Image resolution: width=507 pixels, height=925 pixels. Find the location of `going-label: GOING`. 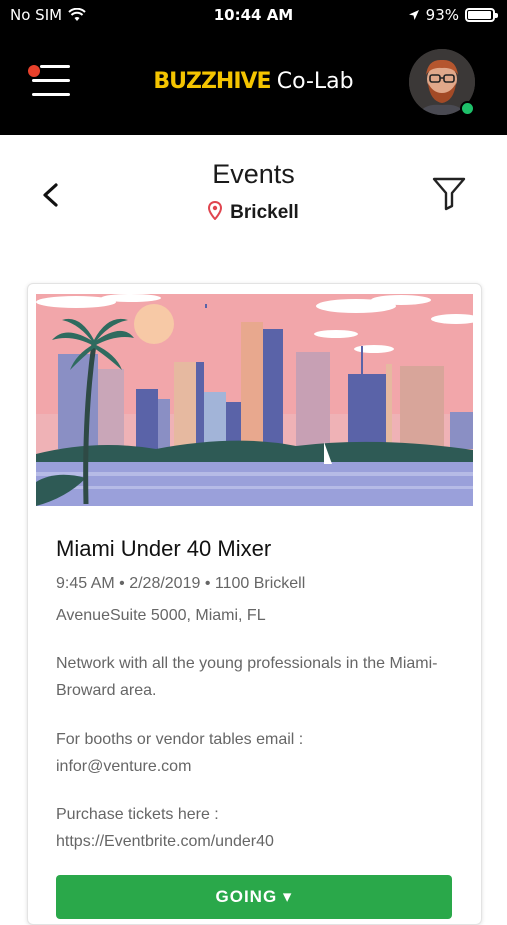

going-label: GOING is located at coordinates (246, 896).